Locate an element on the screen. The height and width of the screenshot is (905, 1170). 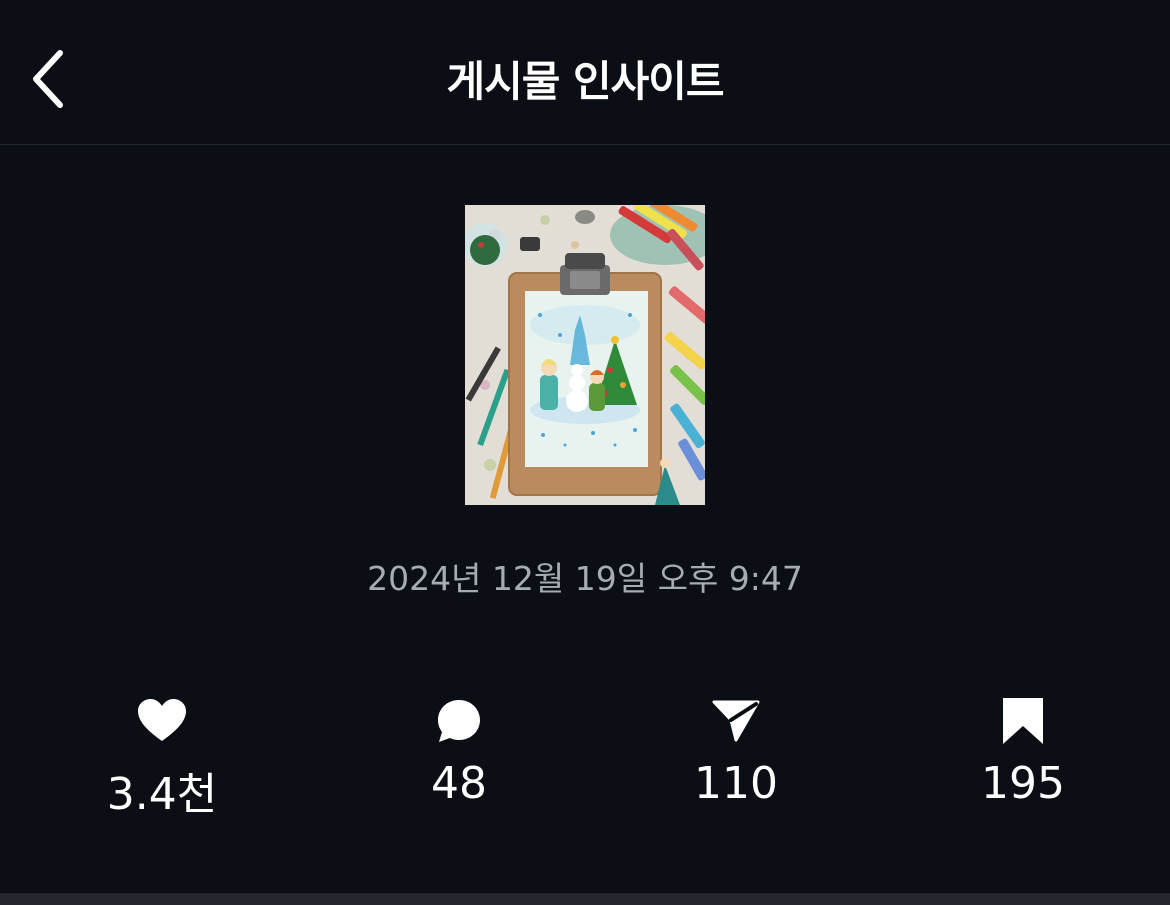
shares-stat: 110 is located at coordinates (736, 749).